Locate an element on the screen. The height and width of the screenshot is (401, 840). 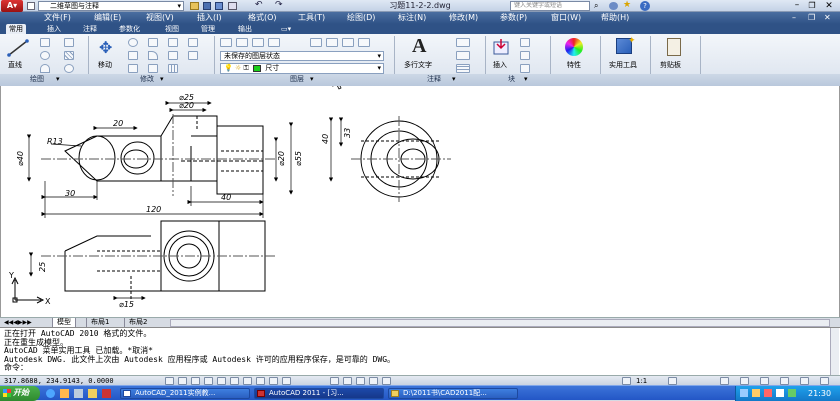
tray-antivirus-icon is located at coordinates (792, 393).